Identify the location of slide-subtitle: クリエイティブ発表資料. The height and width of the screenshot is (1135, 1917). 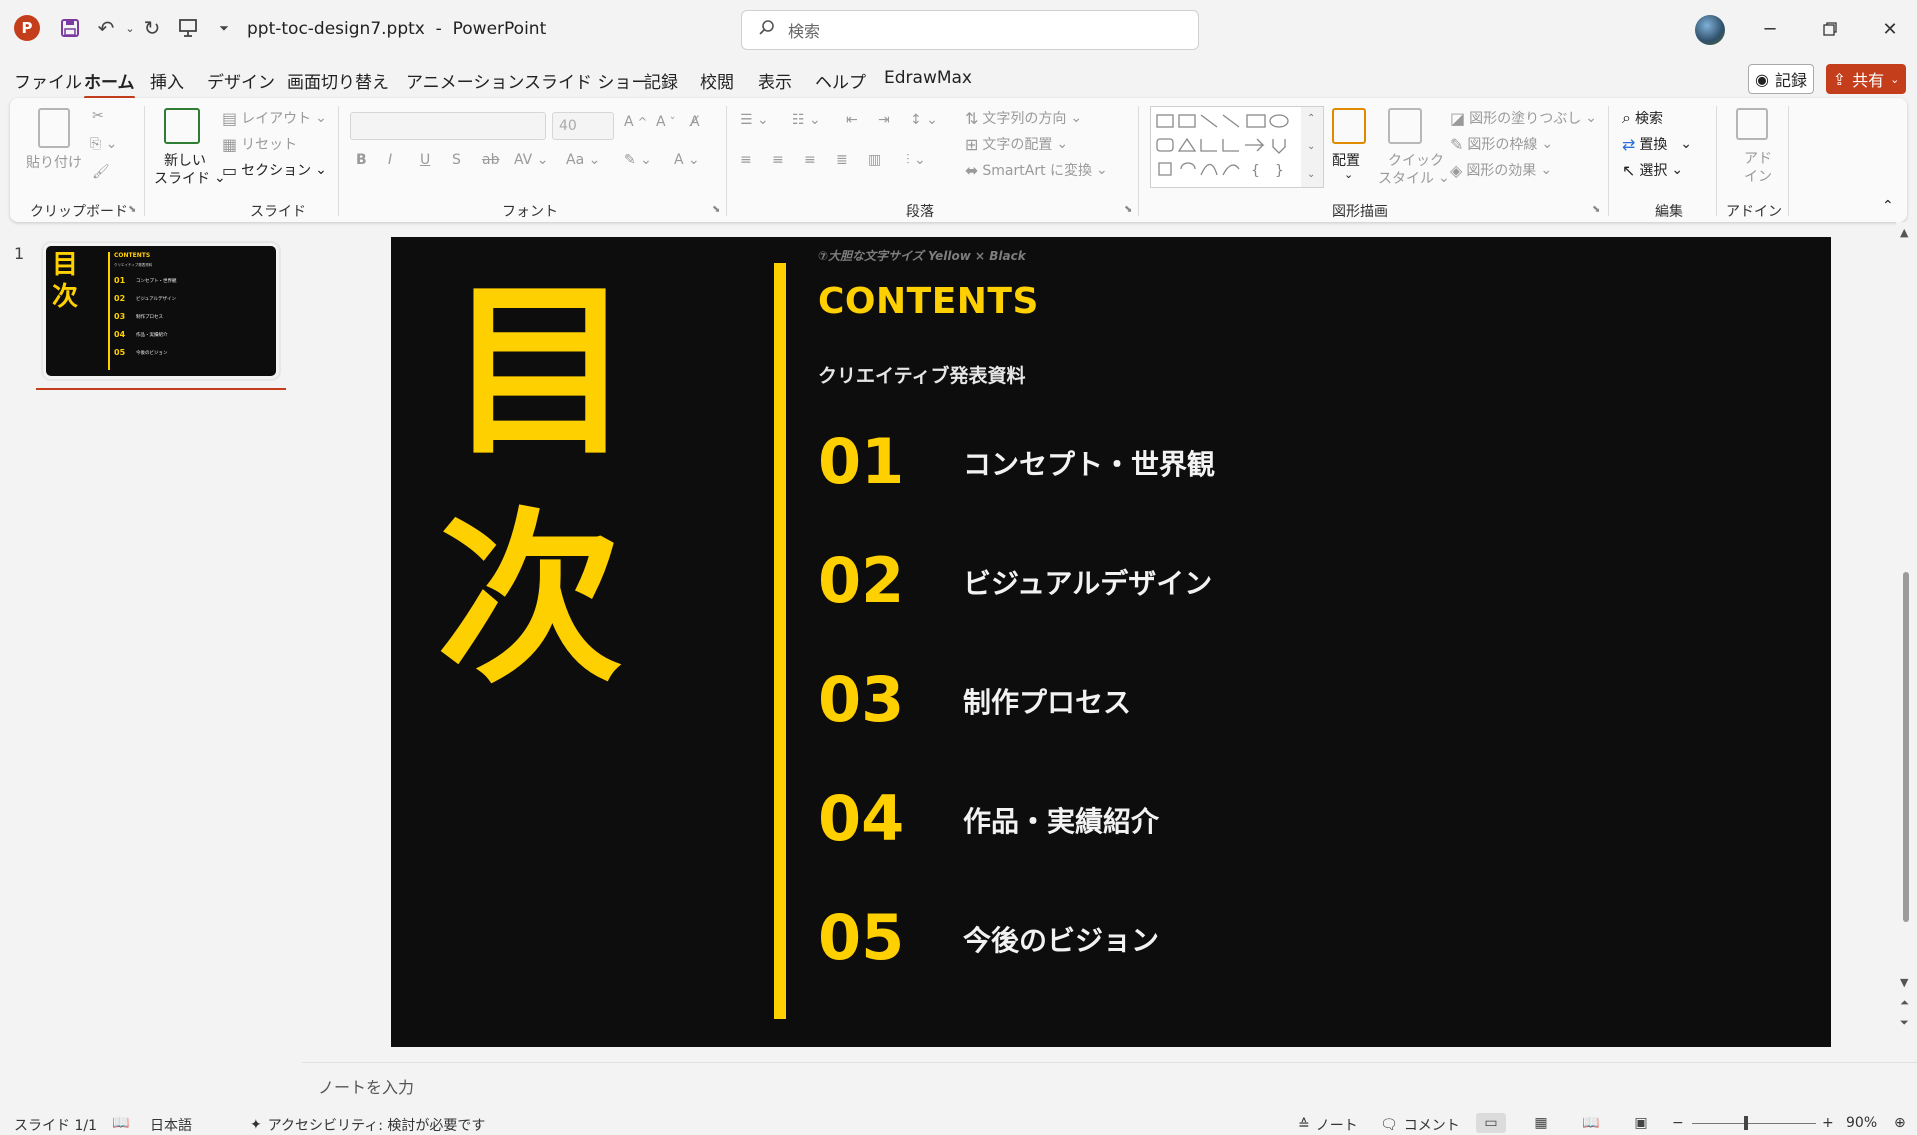
(921, 374).